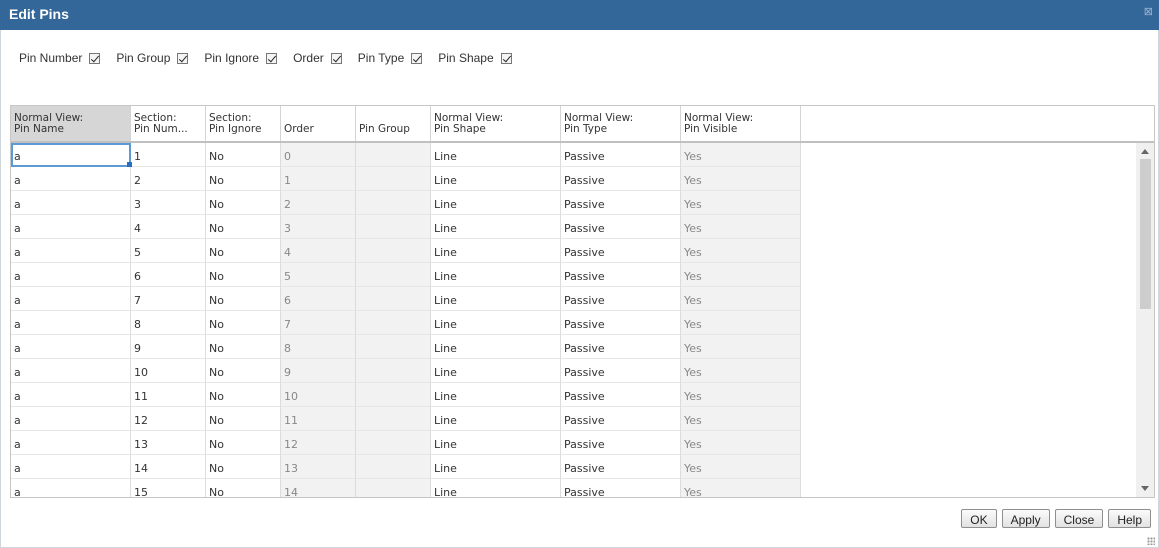 The height and width of the screenshot is (548, 1159). What do you see at coordinates (272, 58) in the screenshot?
I see `pin-ignore-checkbox` at bounding box center [272, 58].